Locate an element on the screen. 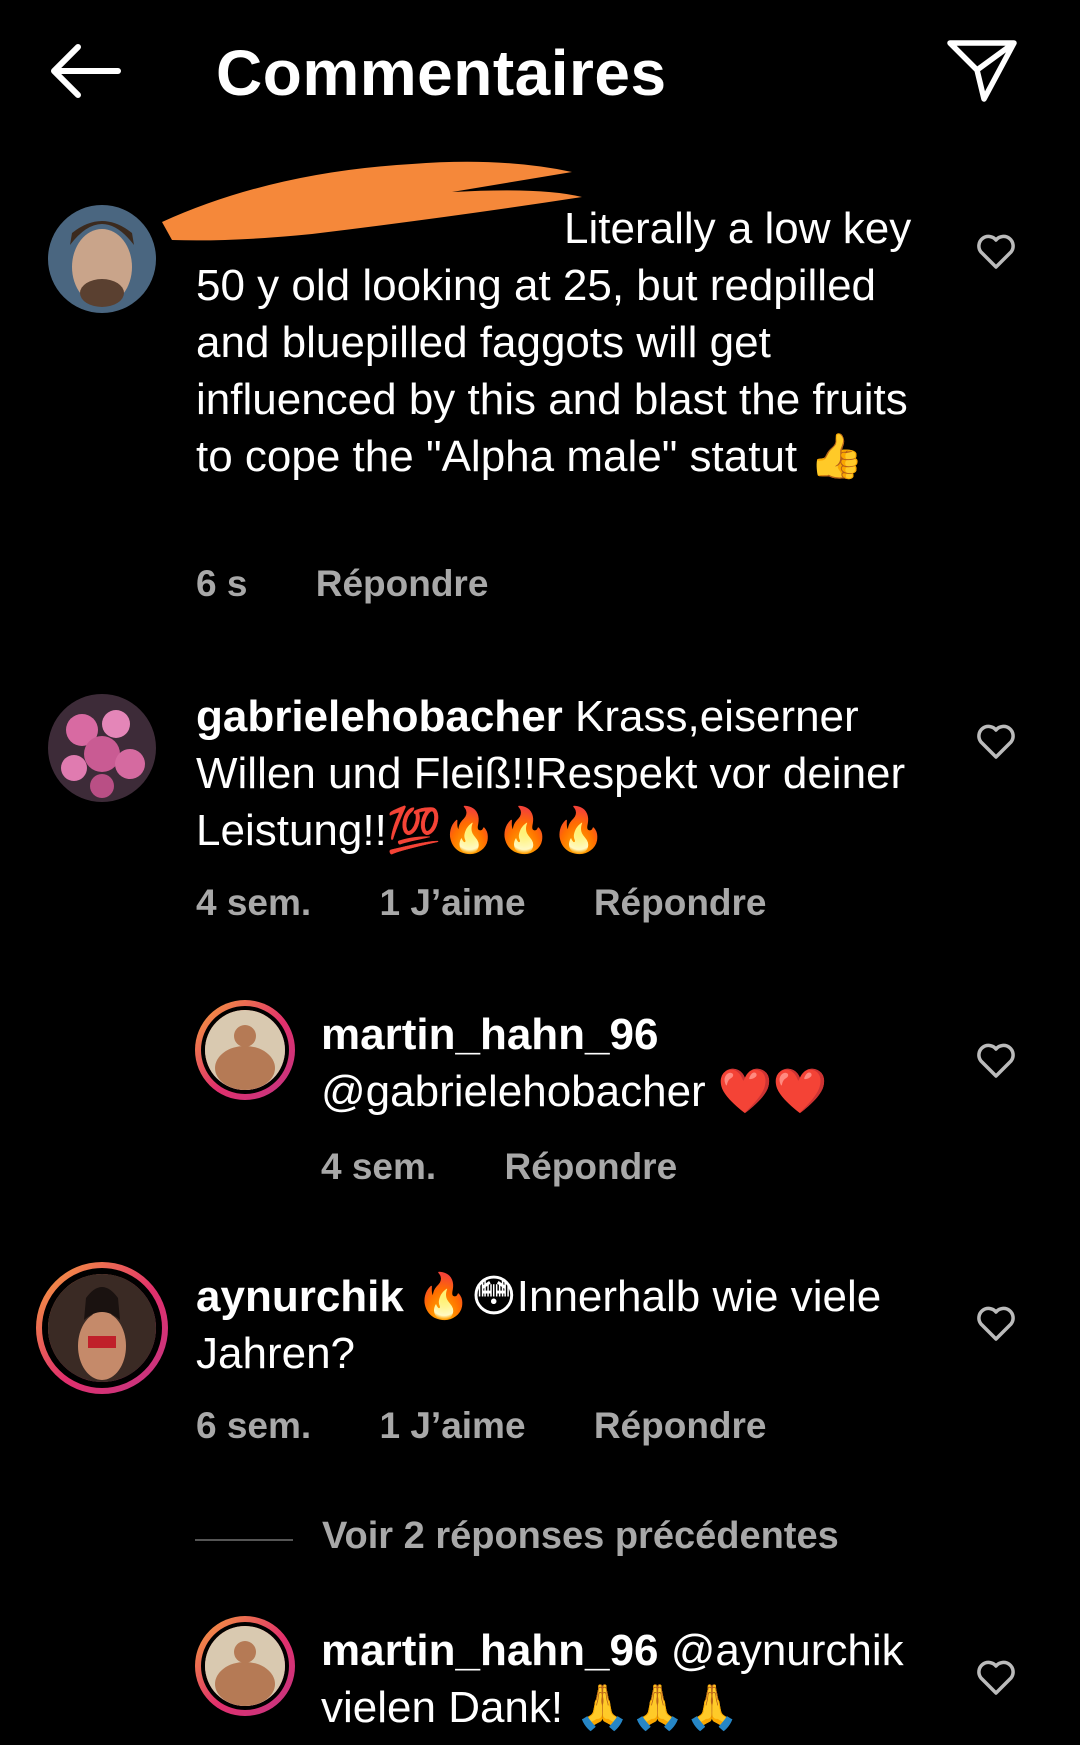  comment-username: aynurchik is located at coordinates (300, 1296).